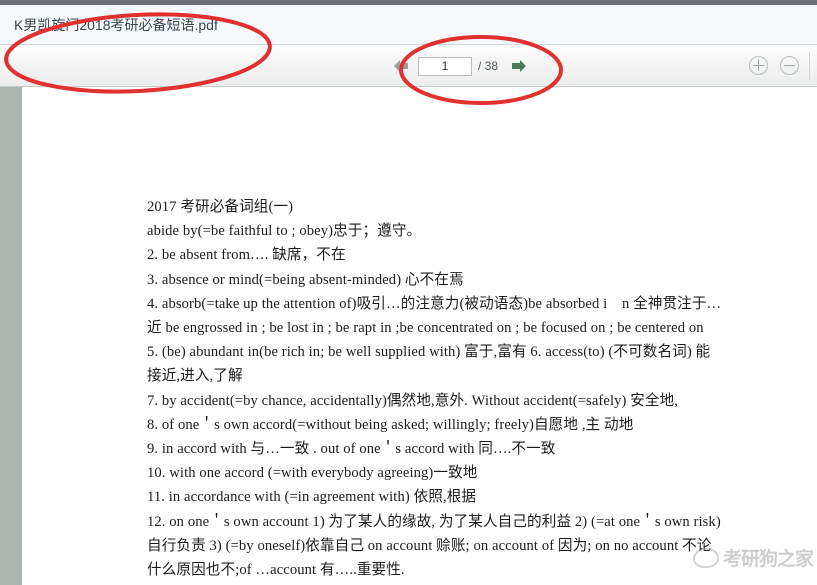  I want to click on previous-page-button, so click(401, 66).